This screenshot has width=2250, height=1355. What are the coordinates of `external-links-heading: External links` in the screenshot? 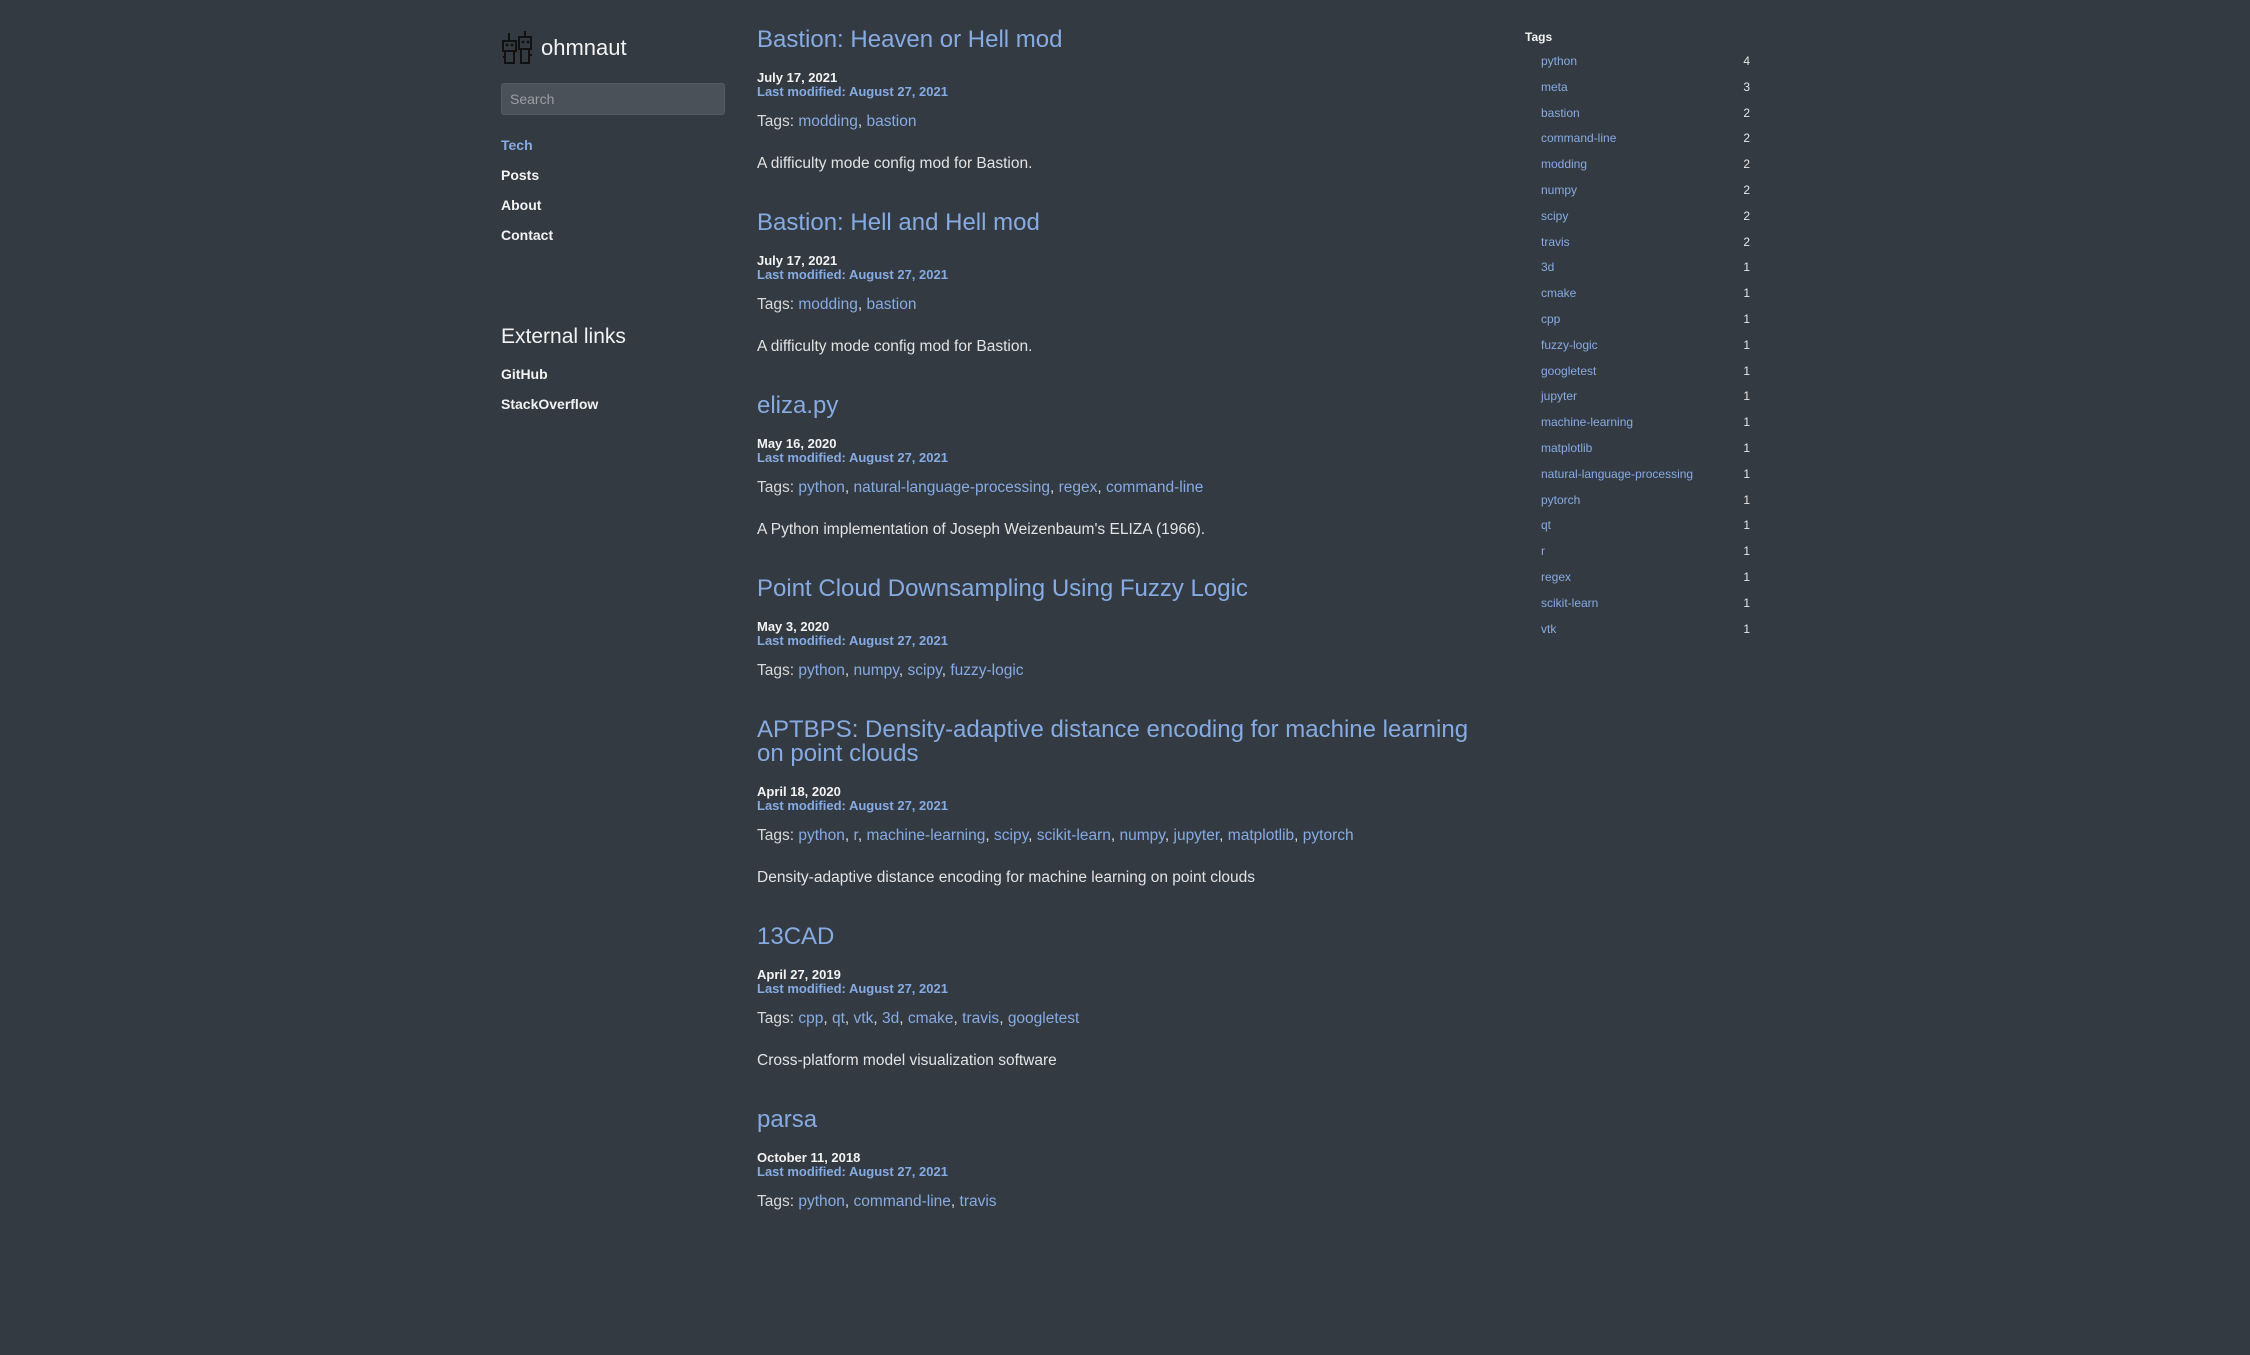 It's located at (563, 336).